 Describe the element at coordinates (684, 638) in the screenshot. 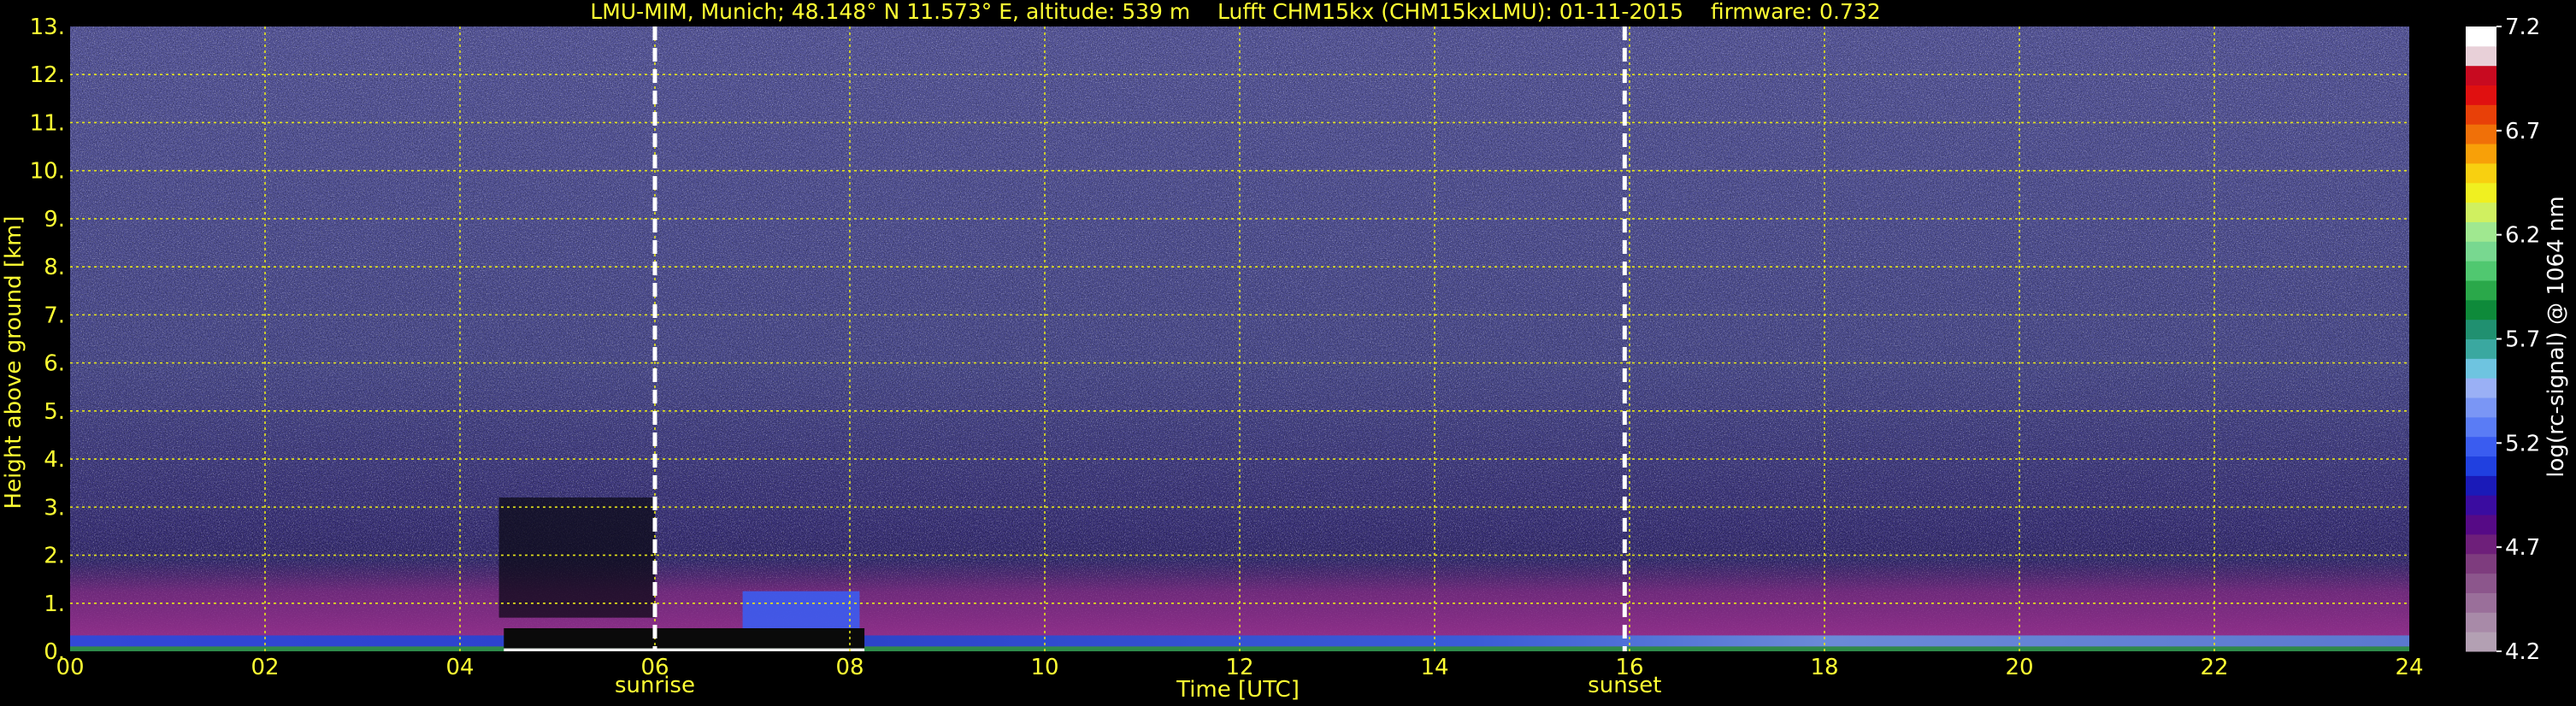

I see `fog-block` at that location.